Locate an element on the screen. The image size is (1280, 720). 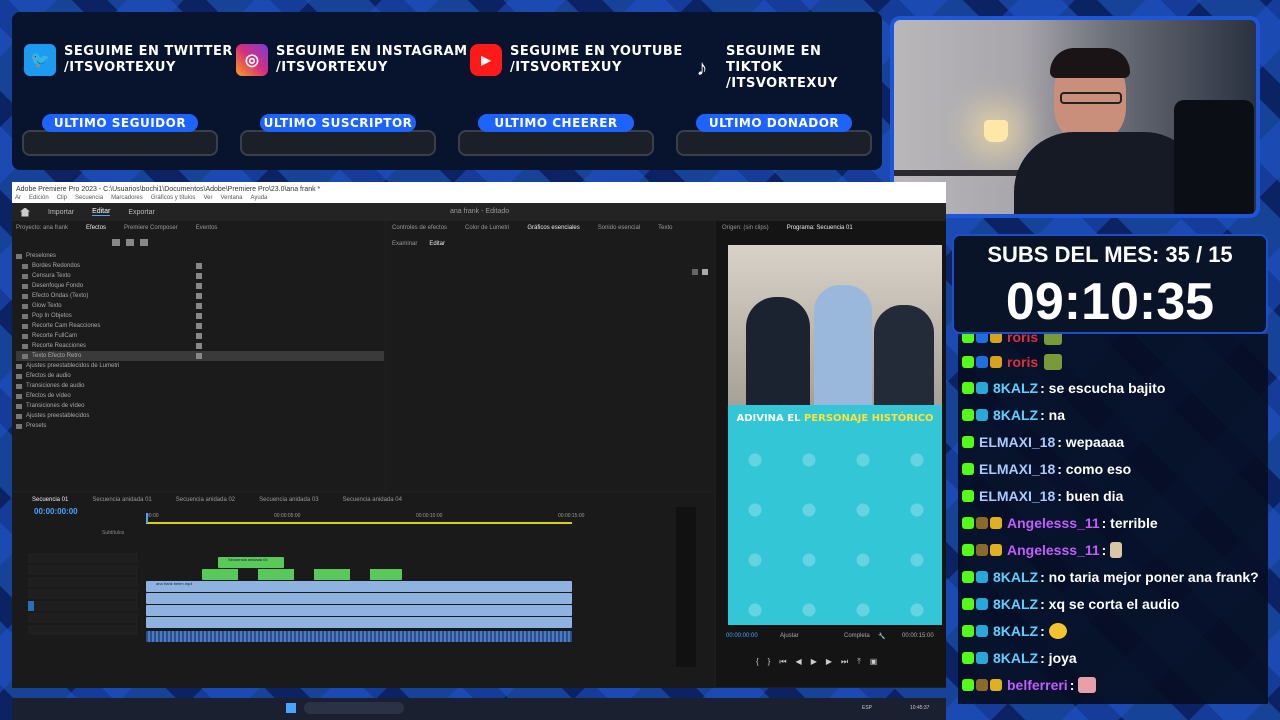
menu-clip: Clip is located at coordinates (62, 198).